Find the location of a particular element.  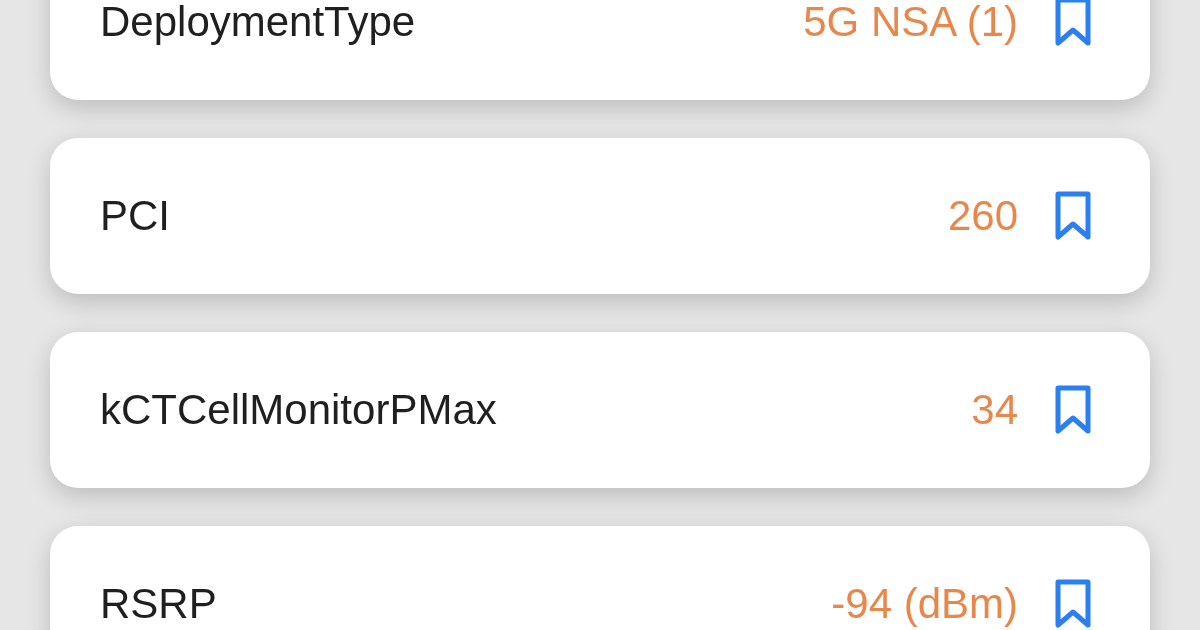

field-label: DeploymentType is located at coordinates (258, 22).